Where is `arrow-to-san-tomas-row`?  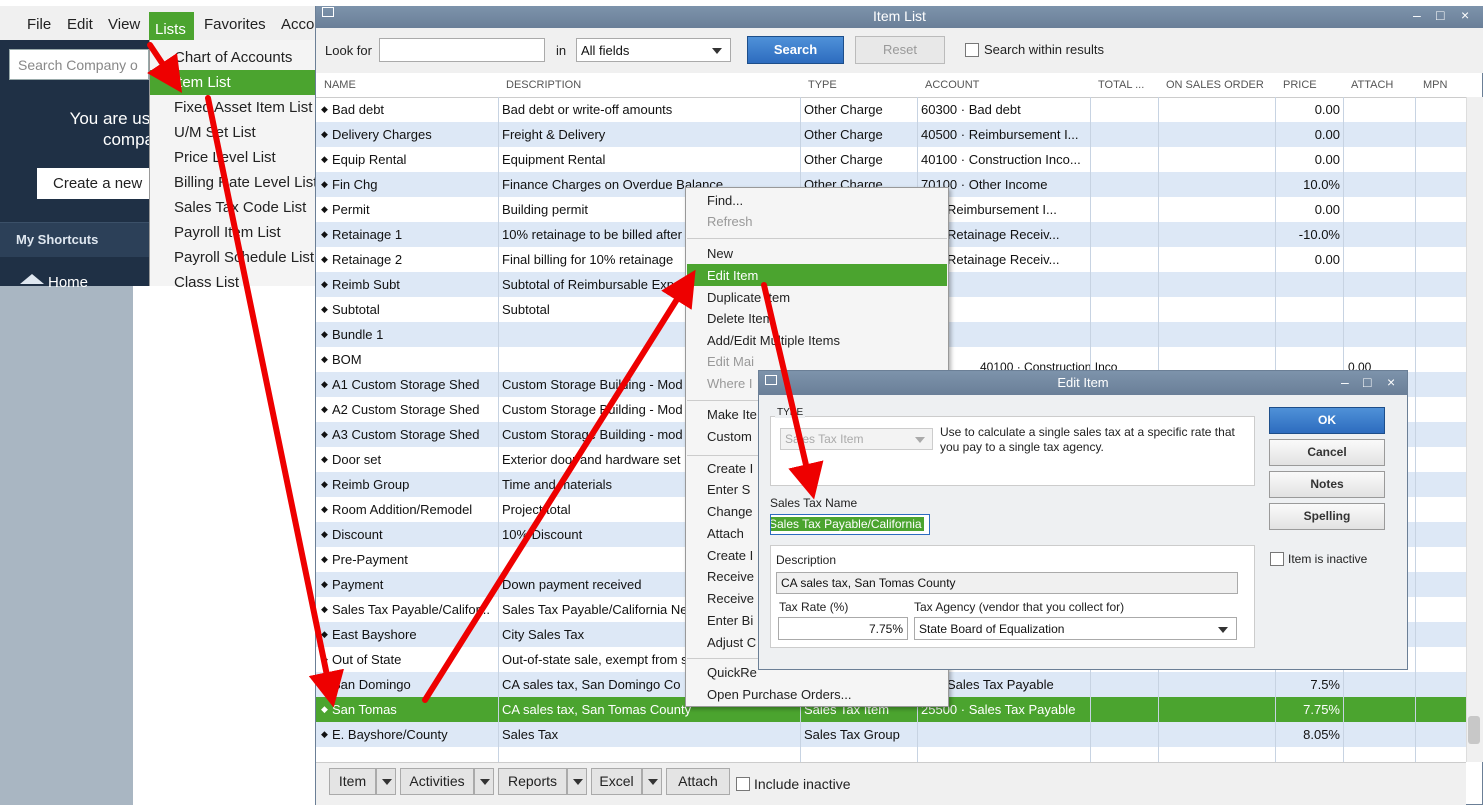 arrow-to-san-tomas-row is located at coordinates (274, 401).